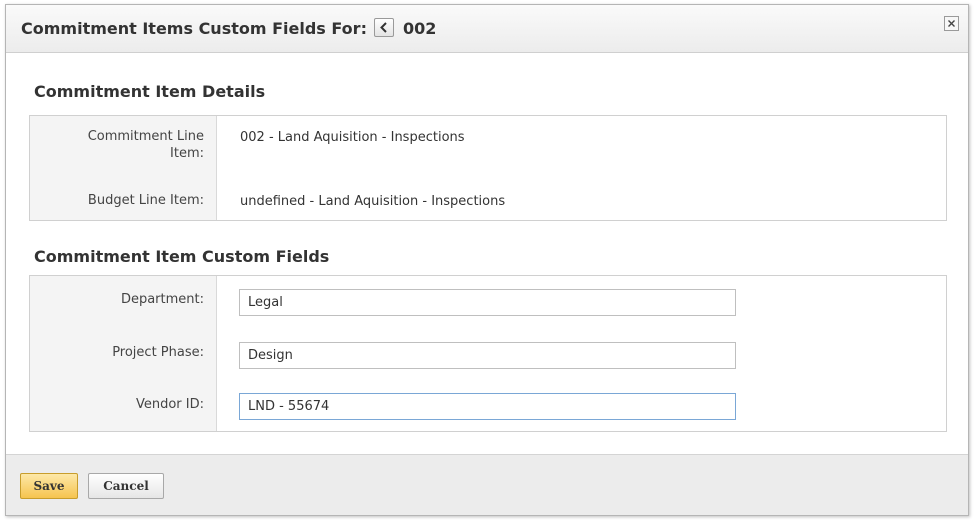 The height and width of the screenshot is (520, 975). What do you see at coordinates (145, 145) in the screenshot?
I see `commitment-line-item-label: Commitment Line Item:` at bounding box center [145, 145].